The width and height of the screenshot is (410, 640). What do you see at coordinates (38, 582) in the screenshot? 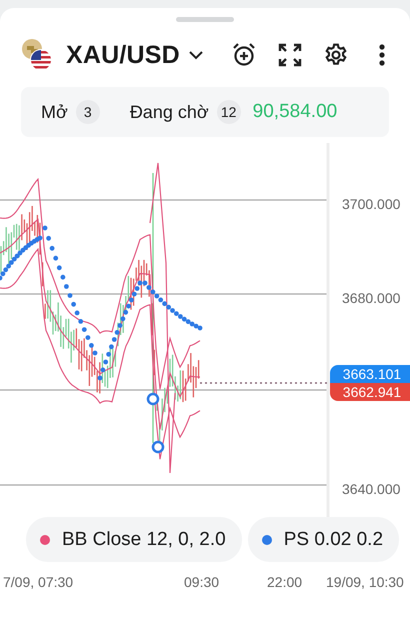
I see `axis-label: 7/09, 07:30` at bounding box center [38, 582].